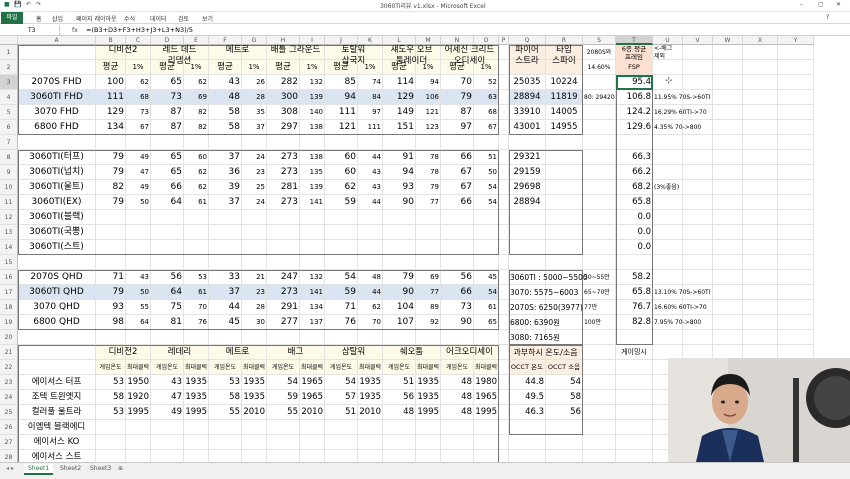  Describe the element at coordinates (9, 367) in the screenshot. I see `row-header-22: 22` at that location.